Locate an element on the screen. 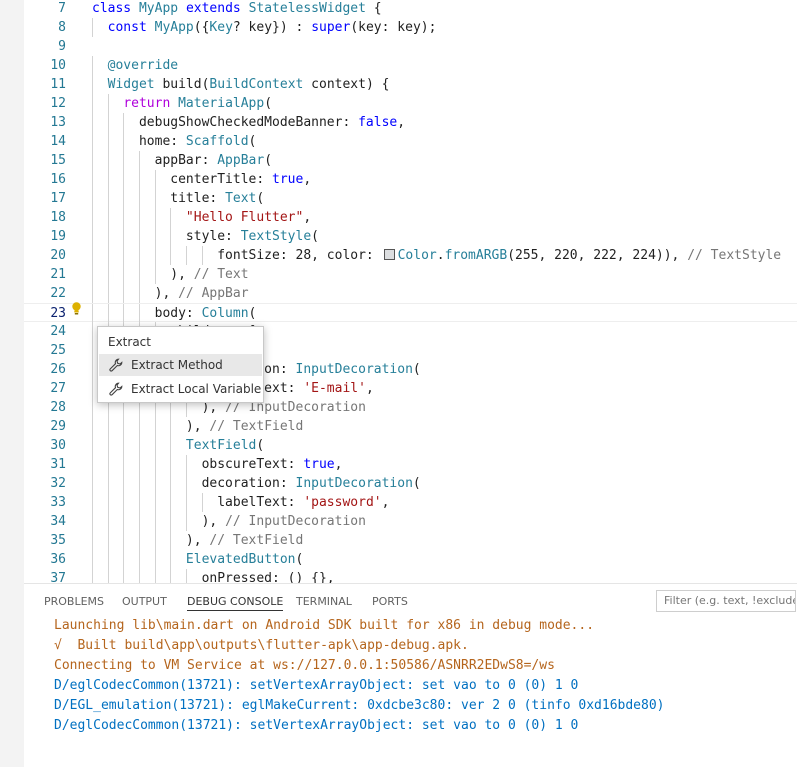 This screenshot has width=797, height=767. line-number: 9 is located at coordinates (62, 46).